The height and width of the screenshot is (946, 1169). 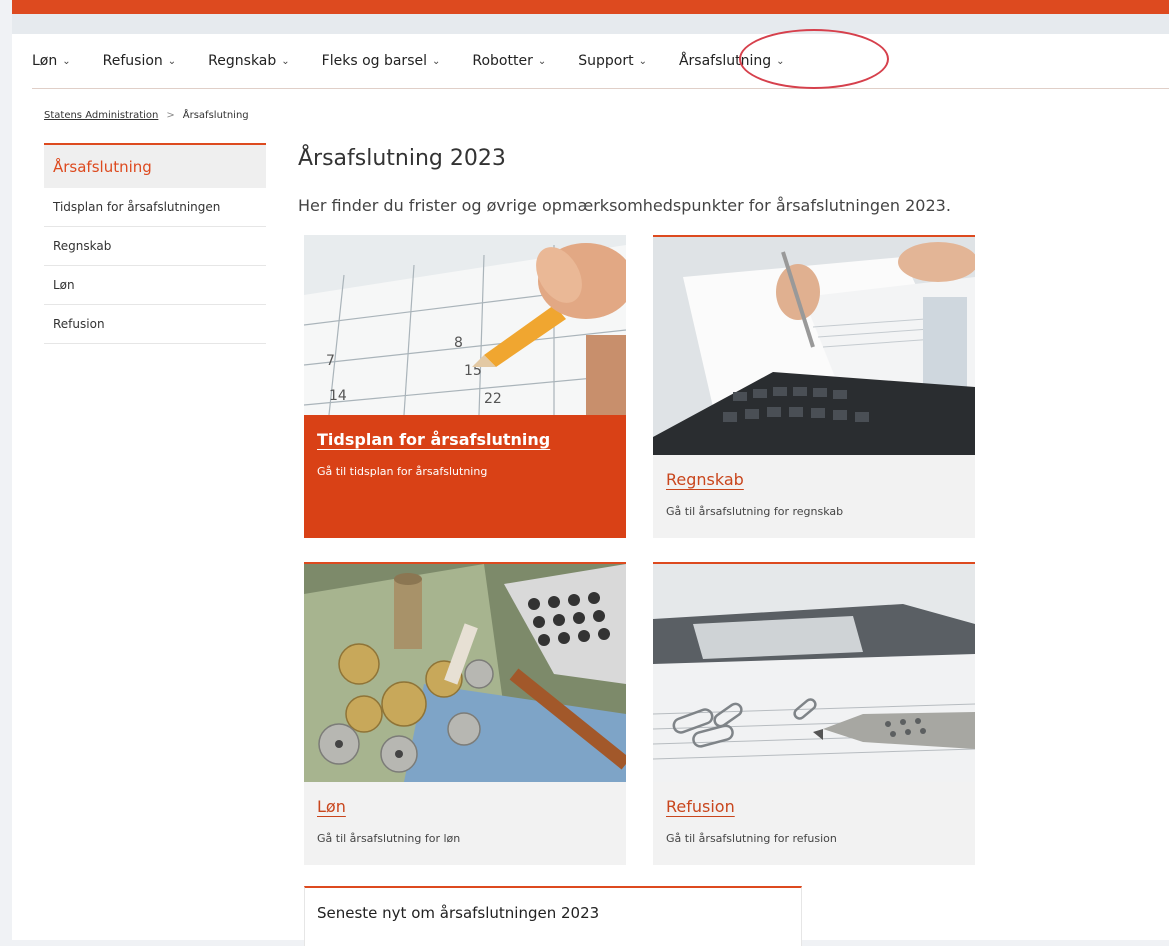 I want to click on calendar-pencil-image: 7 8 14 15 22, so click(x=465, y=325).